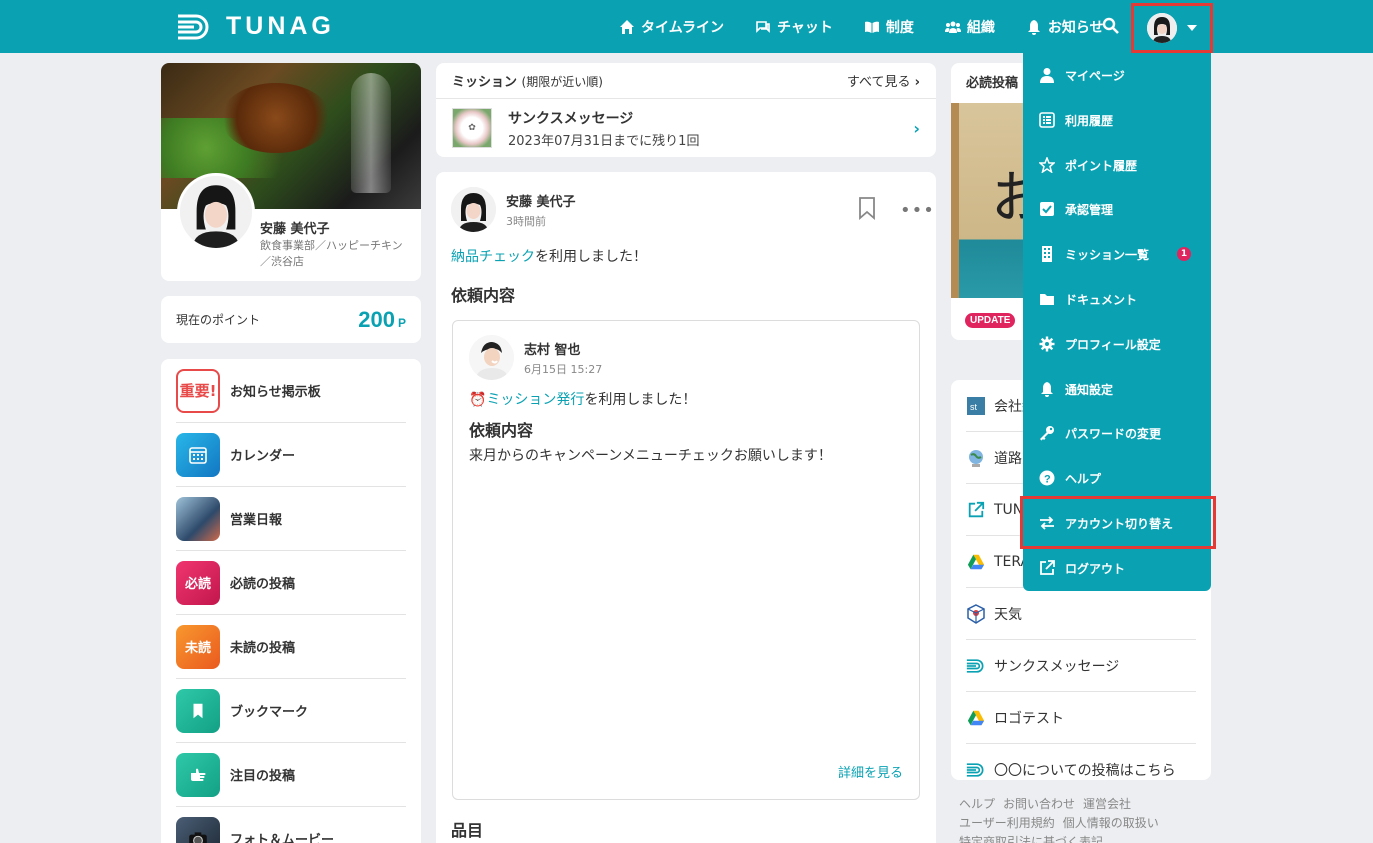 This screenshot has width=1373, height=843. I want to click on menu-item-label: 必読の投稿, so click(263, 584).